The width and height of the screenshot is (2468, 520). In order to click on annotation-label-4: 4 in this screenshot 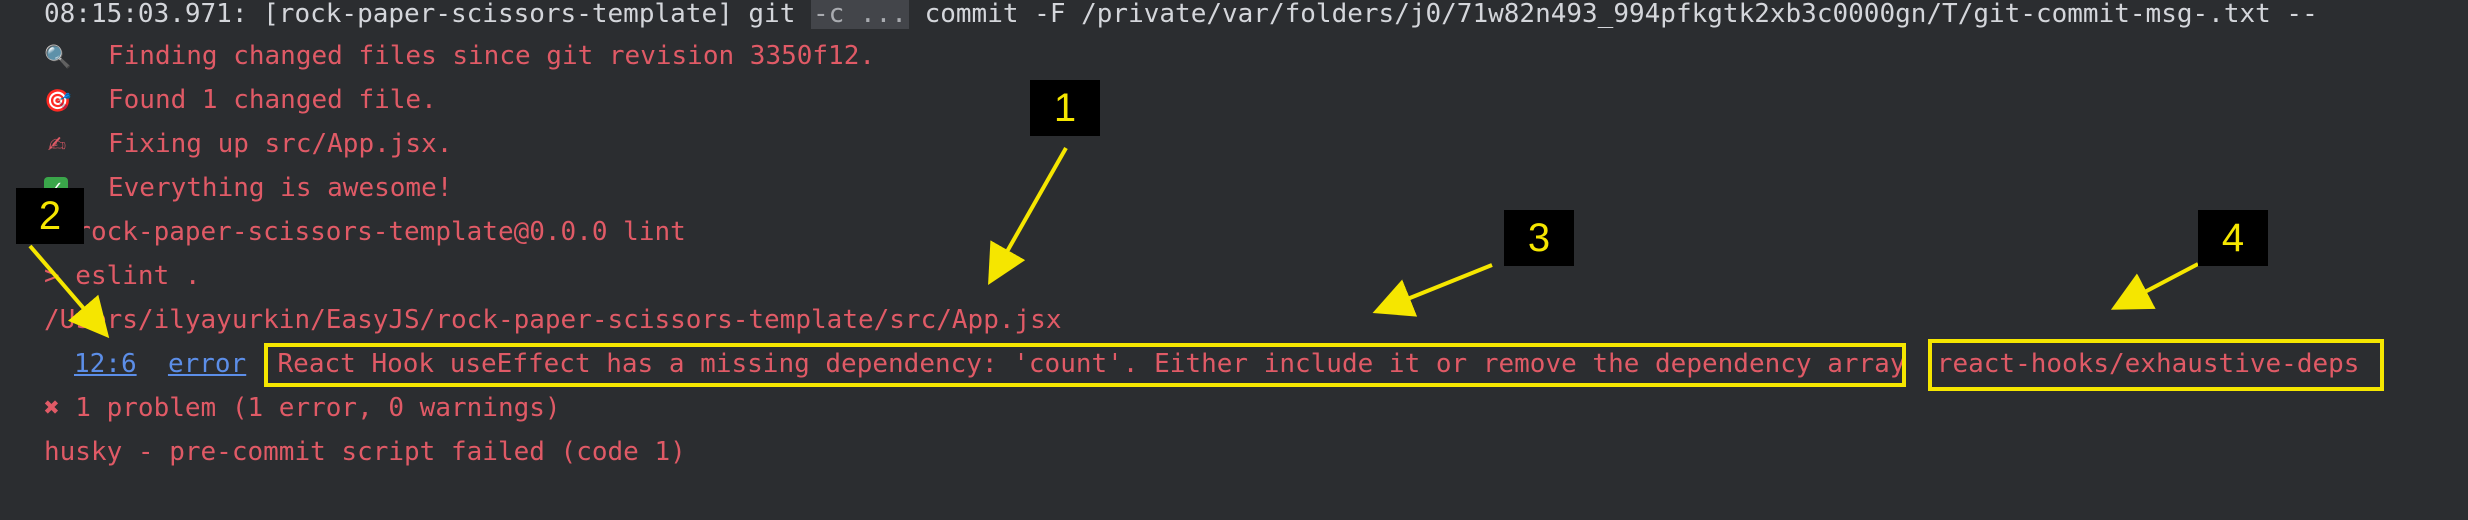, I will do `click(2233, 238)`.